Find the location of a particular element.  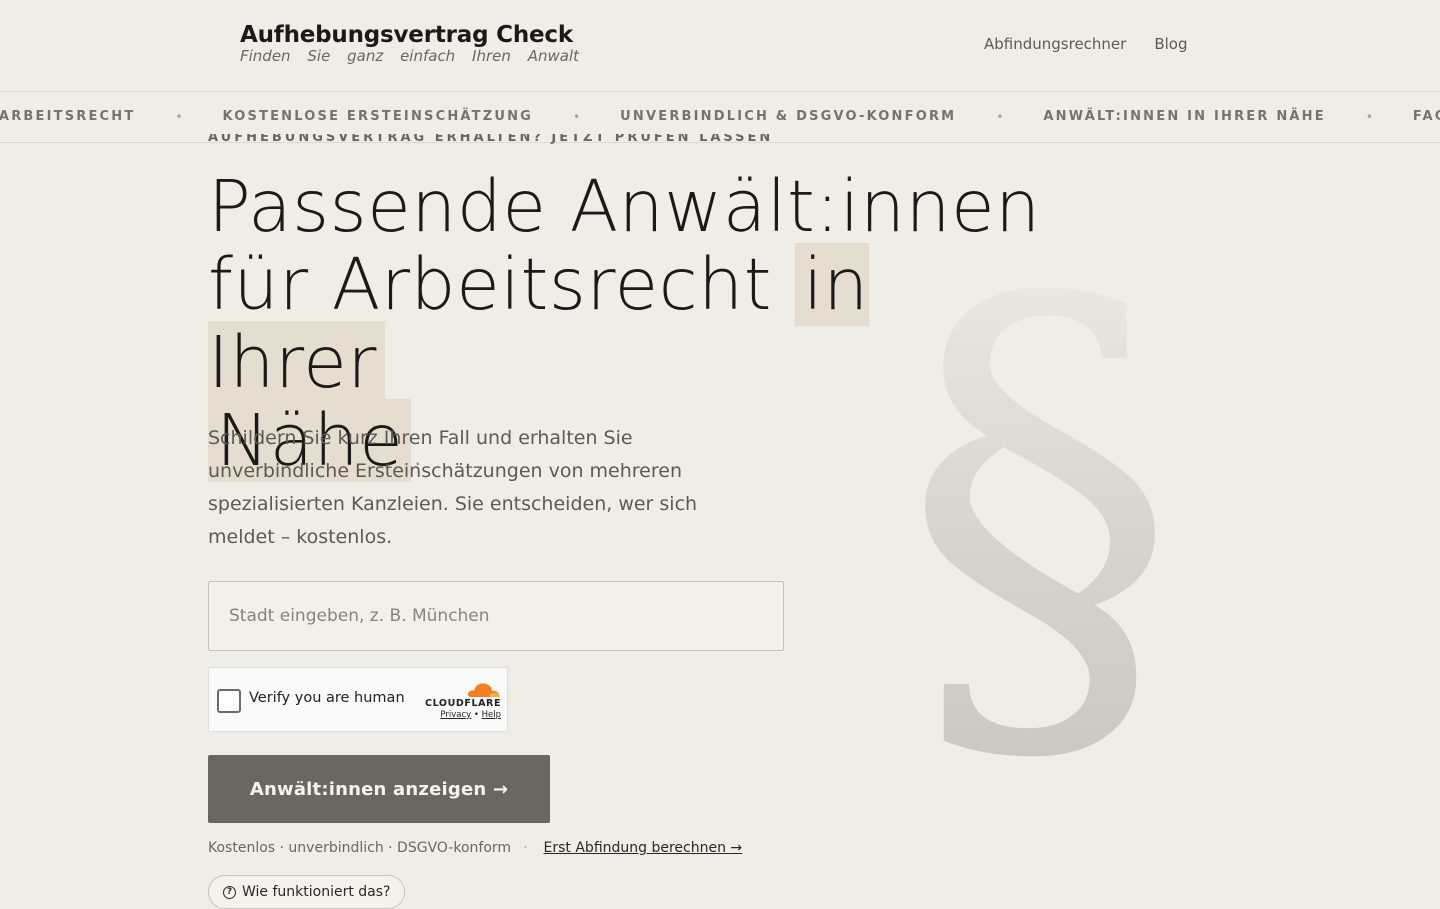

captcha-label: Verify you are human is located at coordinates (327, 698).